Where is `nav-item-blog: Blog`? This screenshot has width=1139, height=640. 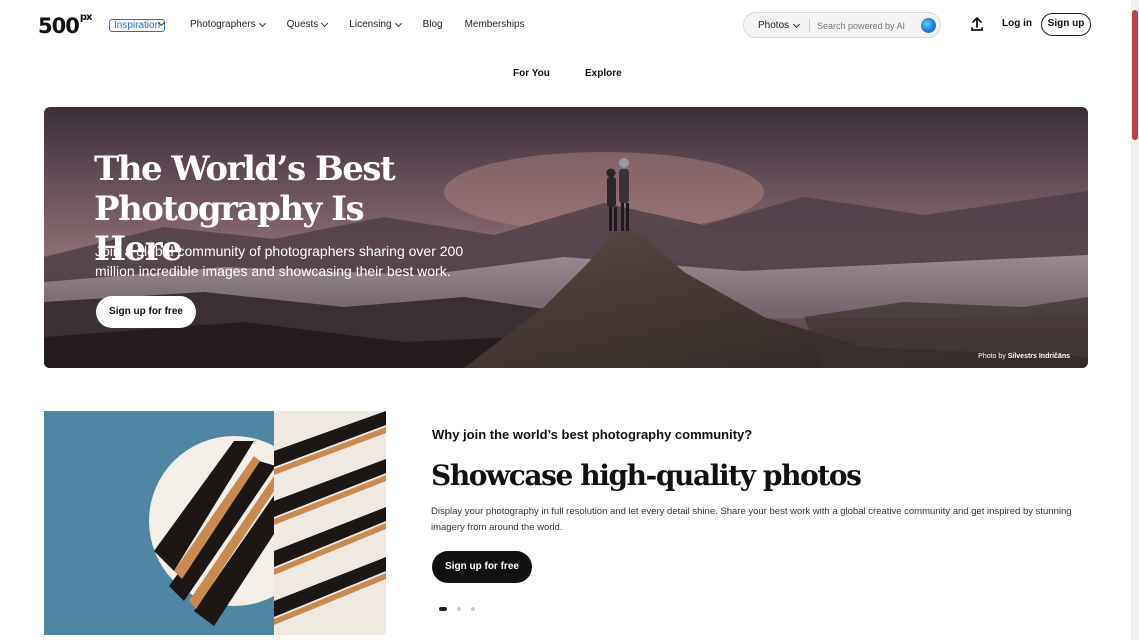
nav-item-blog: Blog is located at coordinates (433, 24).